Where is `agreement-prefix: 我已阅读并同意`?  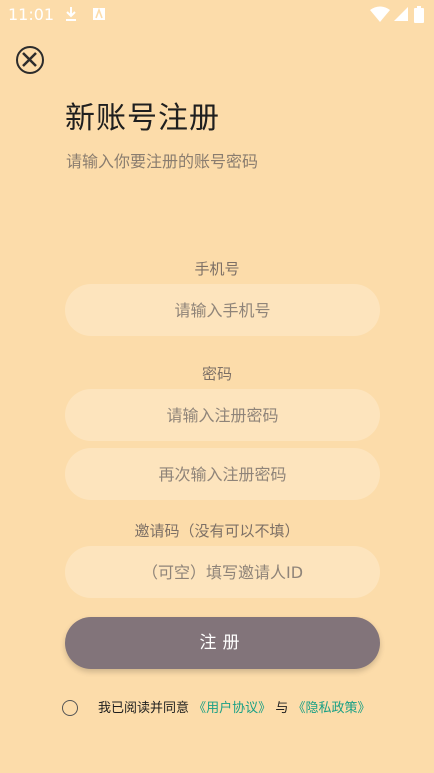
agreement-prefix: 我已阅读并同意 is located at coordinates (144, 708).